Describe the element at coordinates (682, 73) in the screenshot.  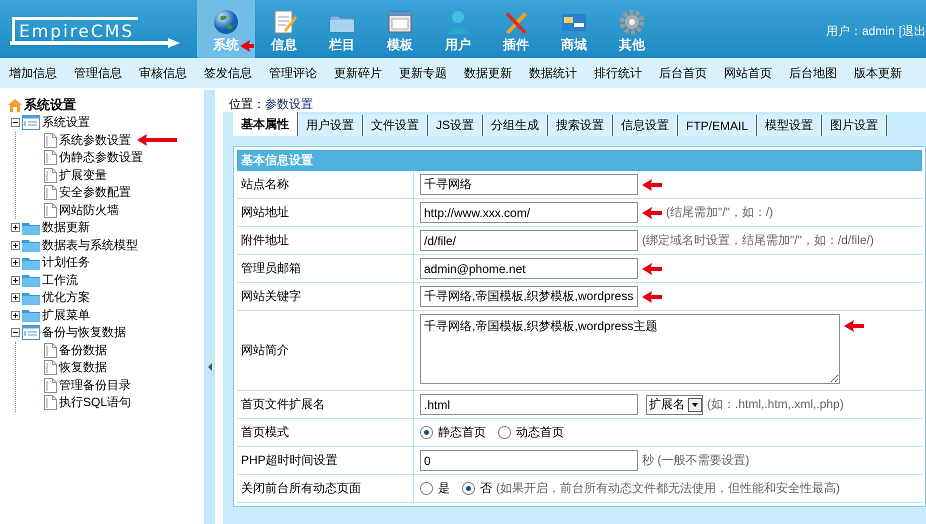
I see `submenu-link: 后台首页` at that location.